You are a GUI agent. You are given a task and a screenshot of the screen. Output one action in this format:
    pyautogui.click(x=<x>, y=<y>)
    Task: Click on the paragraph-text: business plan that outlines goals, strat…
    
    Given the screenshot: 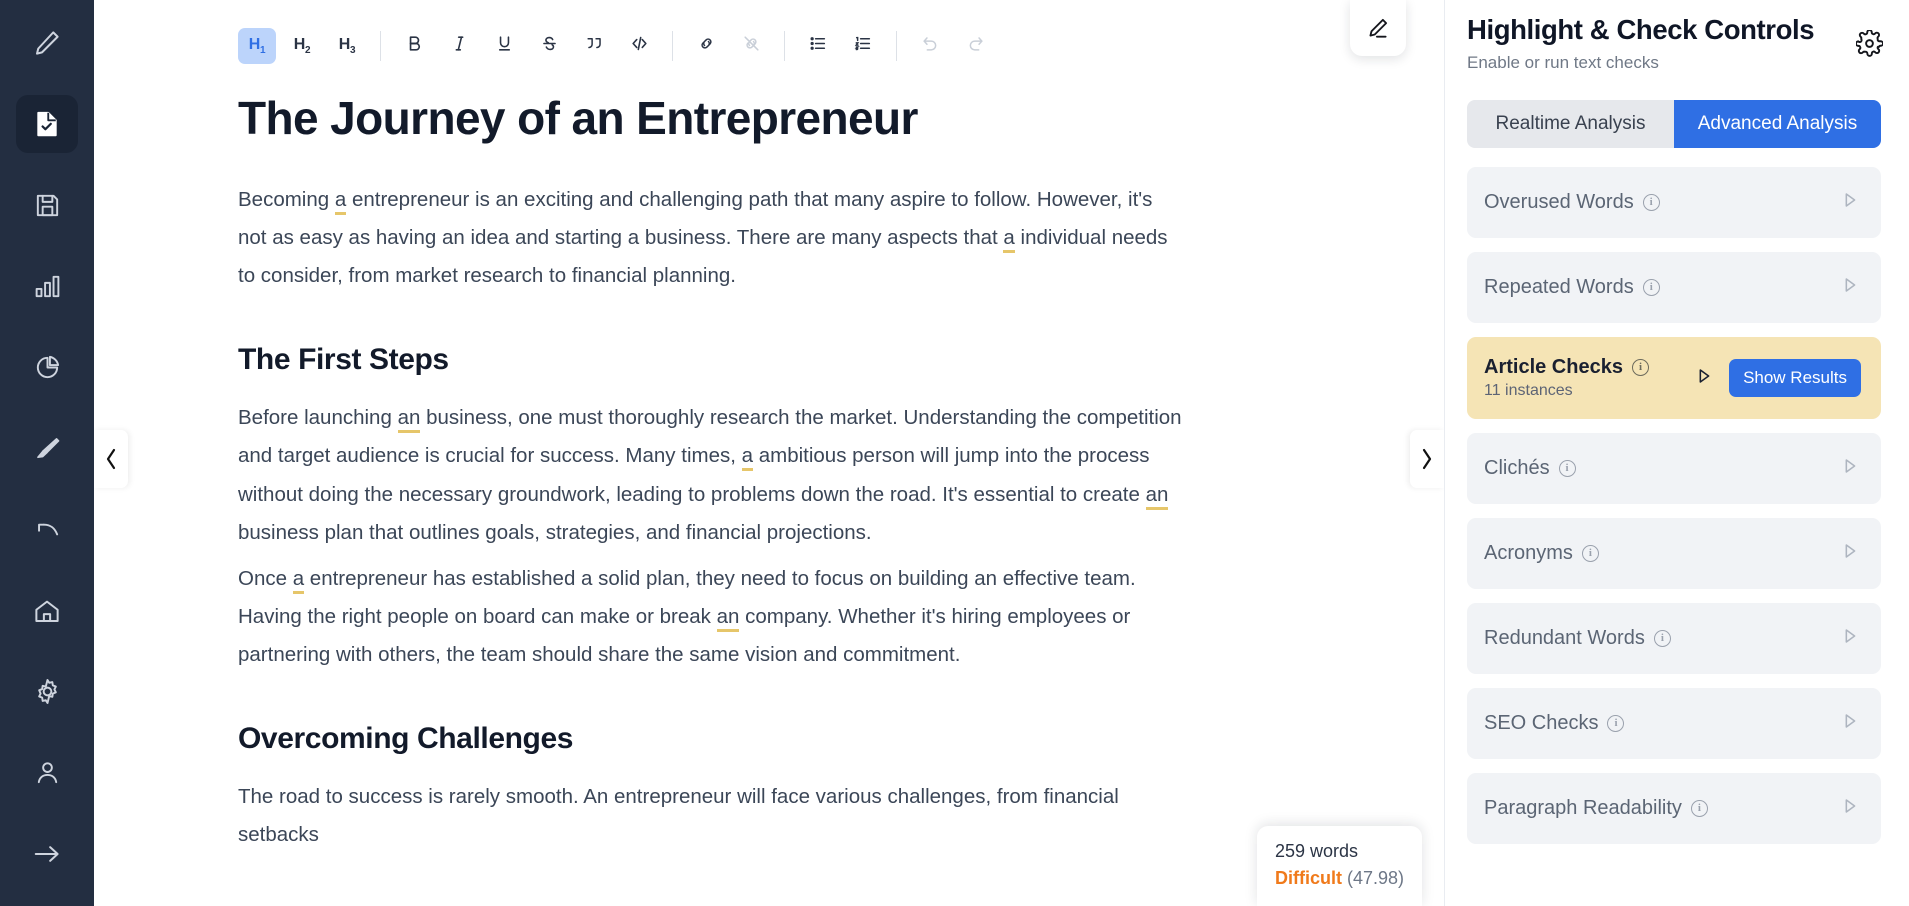 What is the action you would take?
    pyautogui.click(x=555, y=532)
    